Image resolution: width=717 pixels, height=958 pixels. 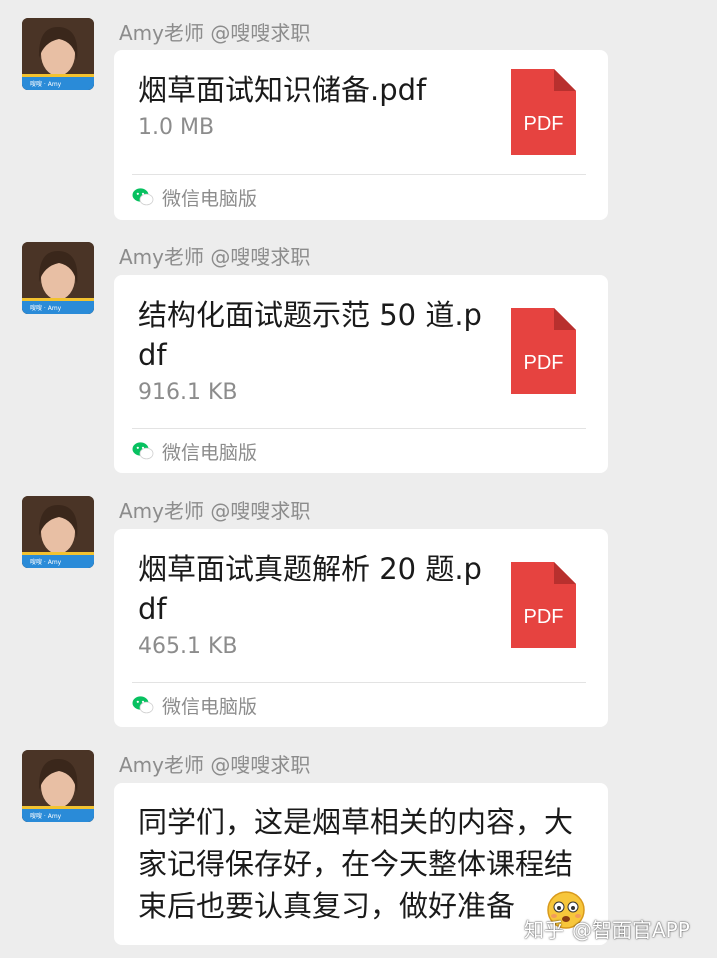 I want to click on file-name: 结构化面试题示范 50 道.pdf, so click(x=310, y=335).